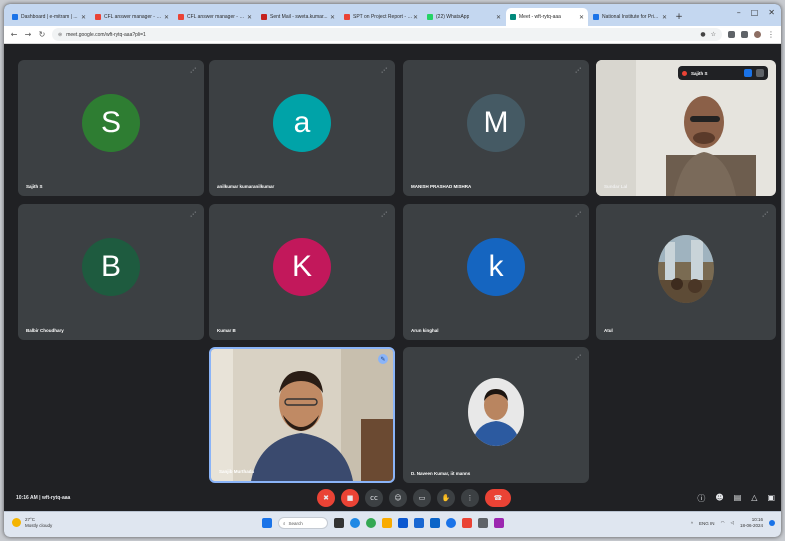 This screenshot has height=541, width=785. What do you see at coordinates (387, 523) in the screenshot?
I see `file-explorer-icon` at bounding box center [387, 523].